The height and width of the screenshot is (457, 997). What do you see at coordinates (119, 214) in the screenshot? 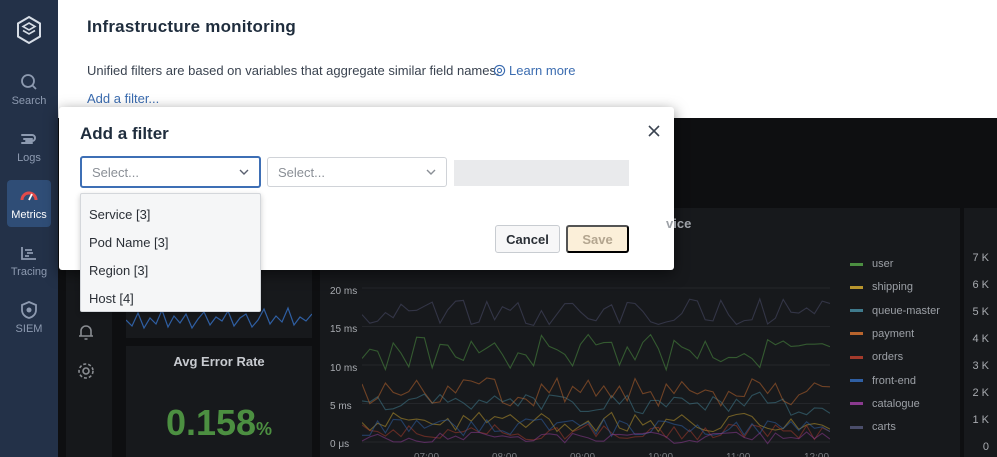
I see `option-service: Service [3]` at bounding box center [119, 214].